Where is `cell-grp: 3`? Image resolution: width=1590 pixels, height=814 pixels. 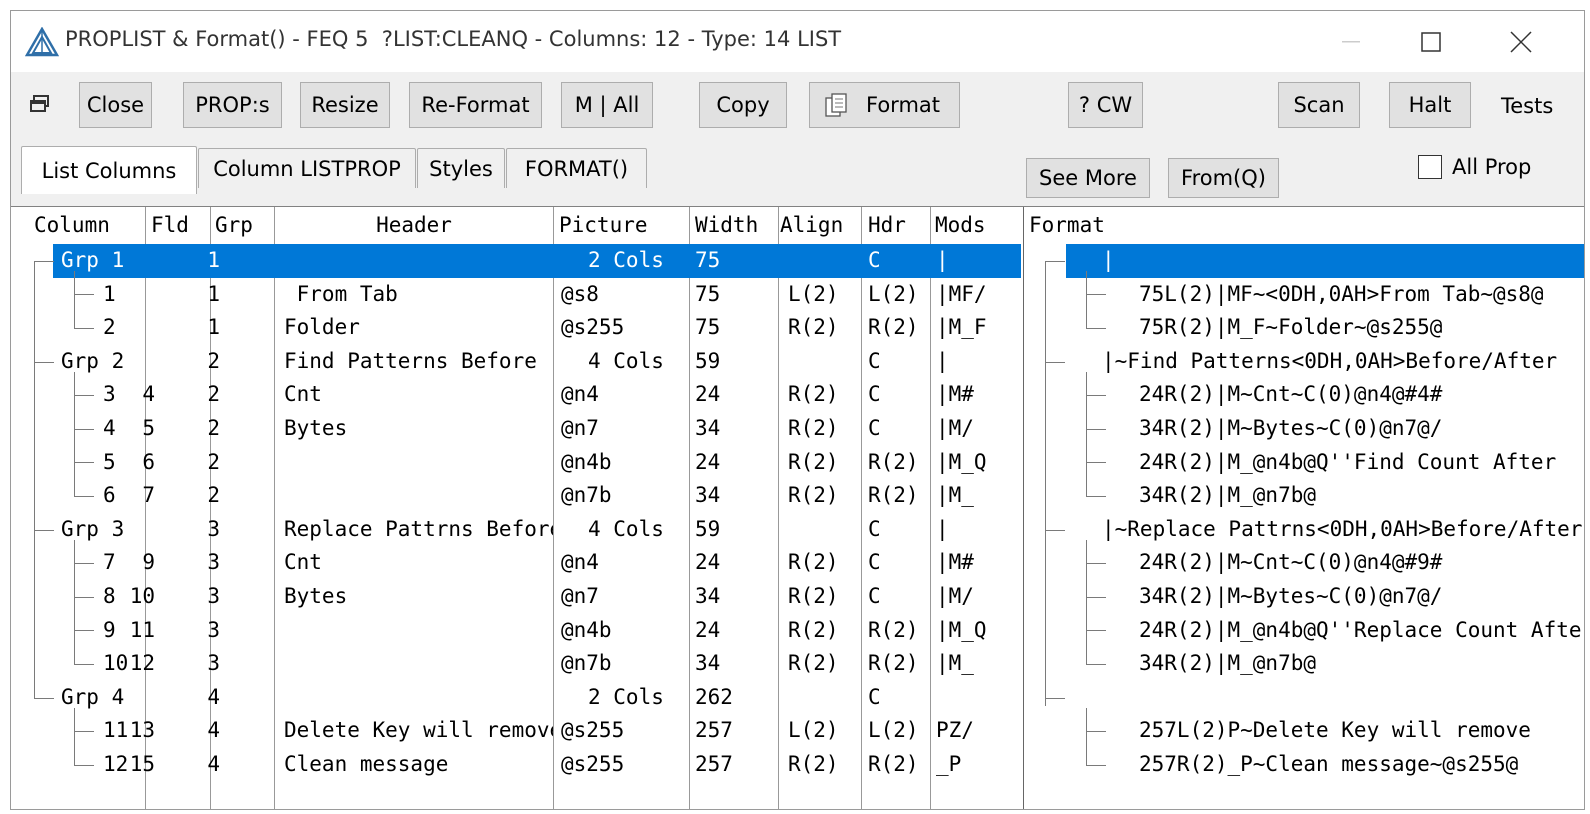
cell-grp: 3 is located at coordinates (213, 629).